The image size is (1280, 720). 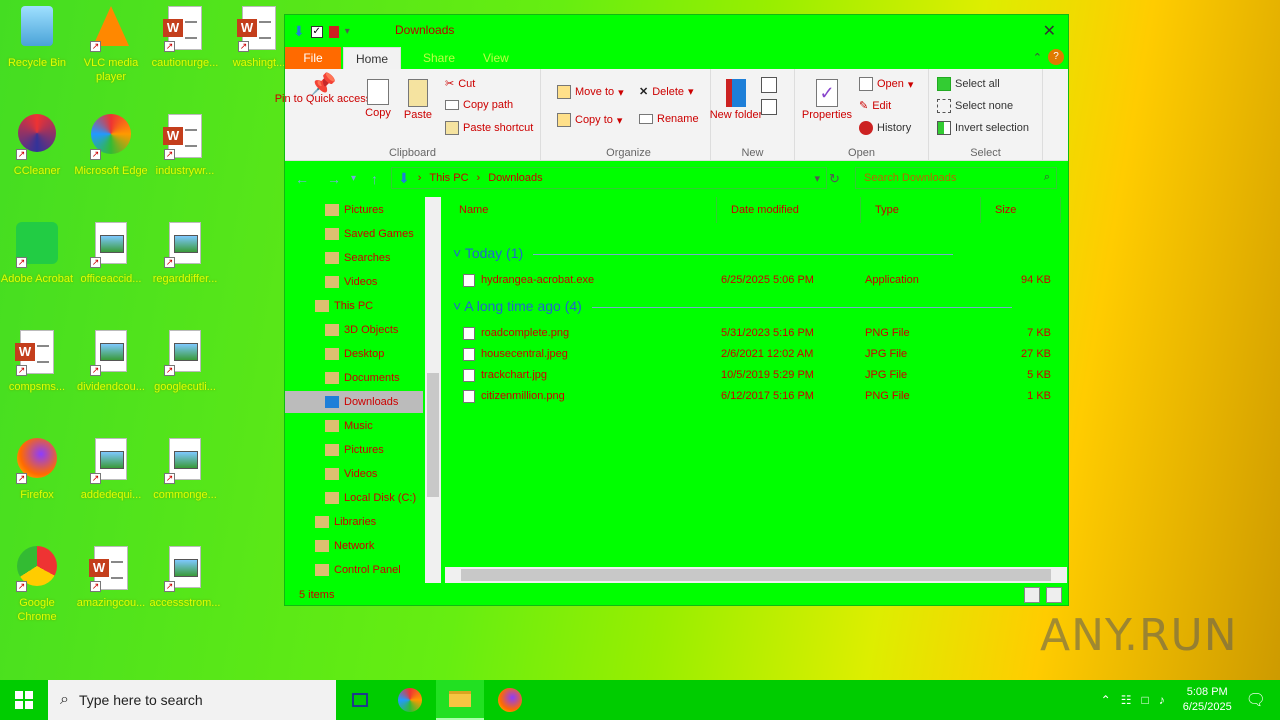 I want to click on large-icons-view-icon, so click(x=1054, y=595).